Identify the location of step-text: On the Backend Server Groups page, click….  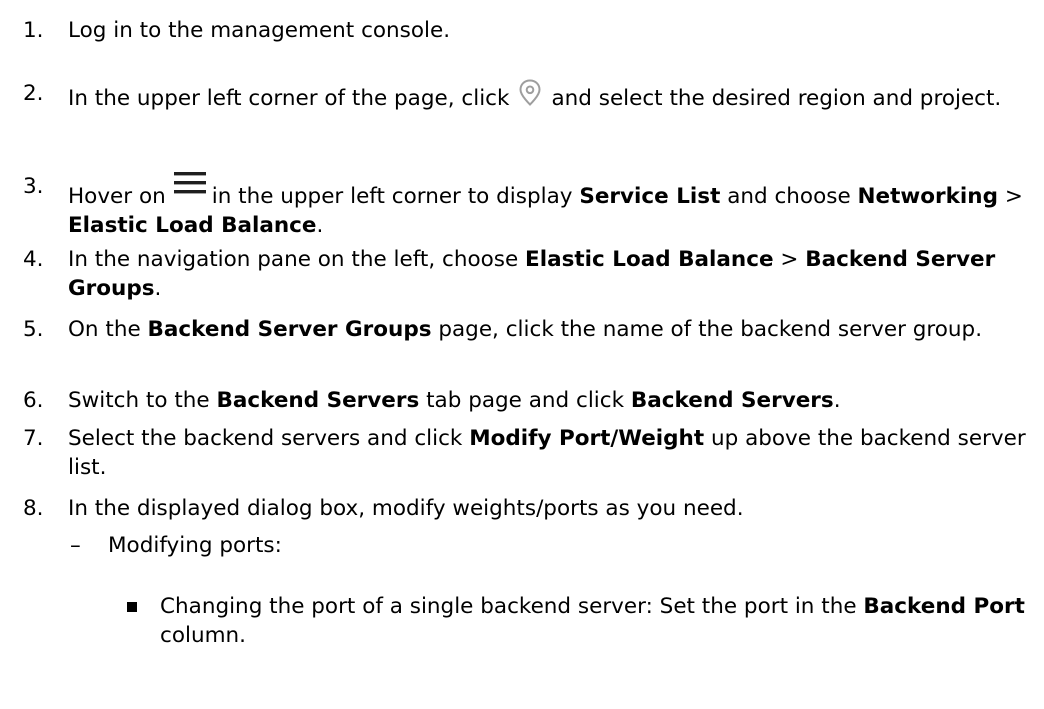
(525, 329).